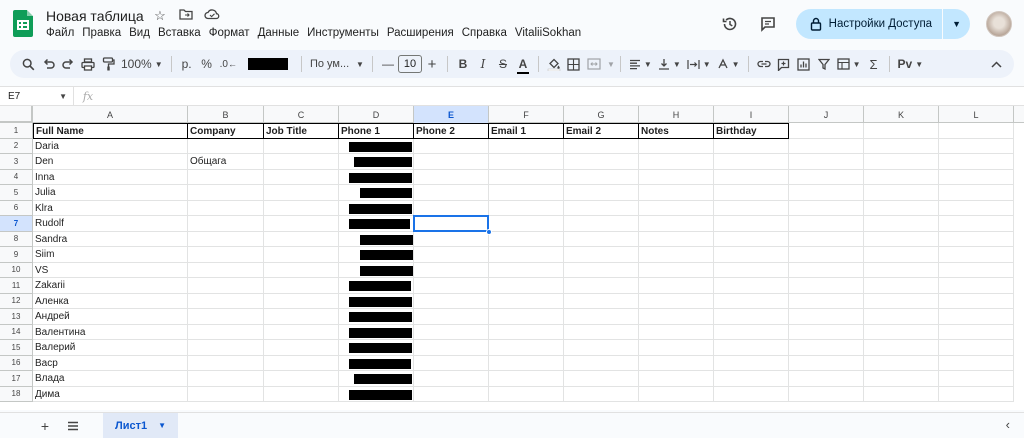  I want to click on filter-icon, so click(824, 64).